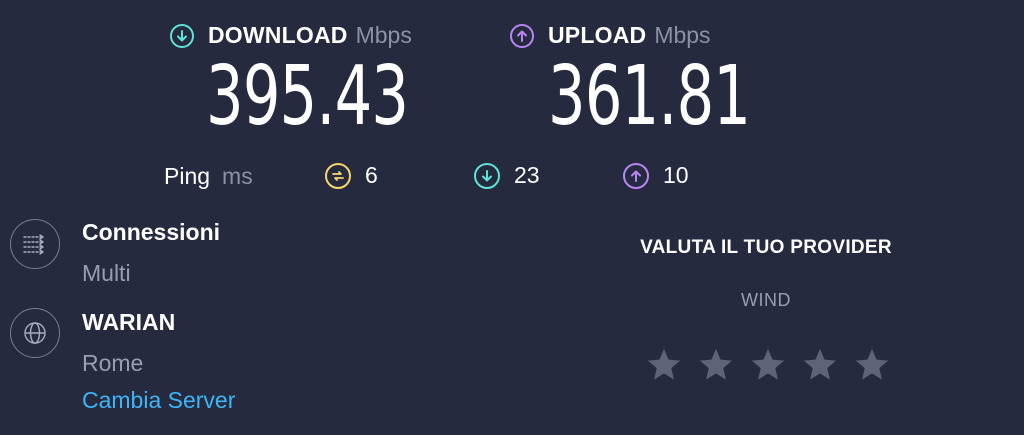  Describe the element at coordinates (158, 400) in the screenshot. I see `change-server-link: Cambia Server` at that location.